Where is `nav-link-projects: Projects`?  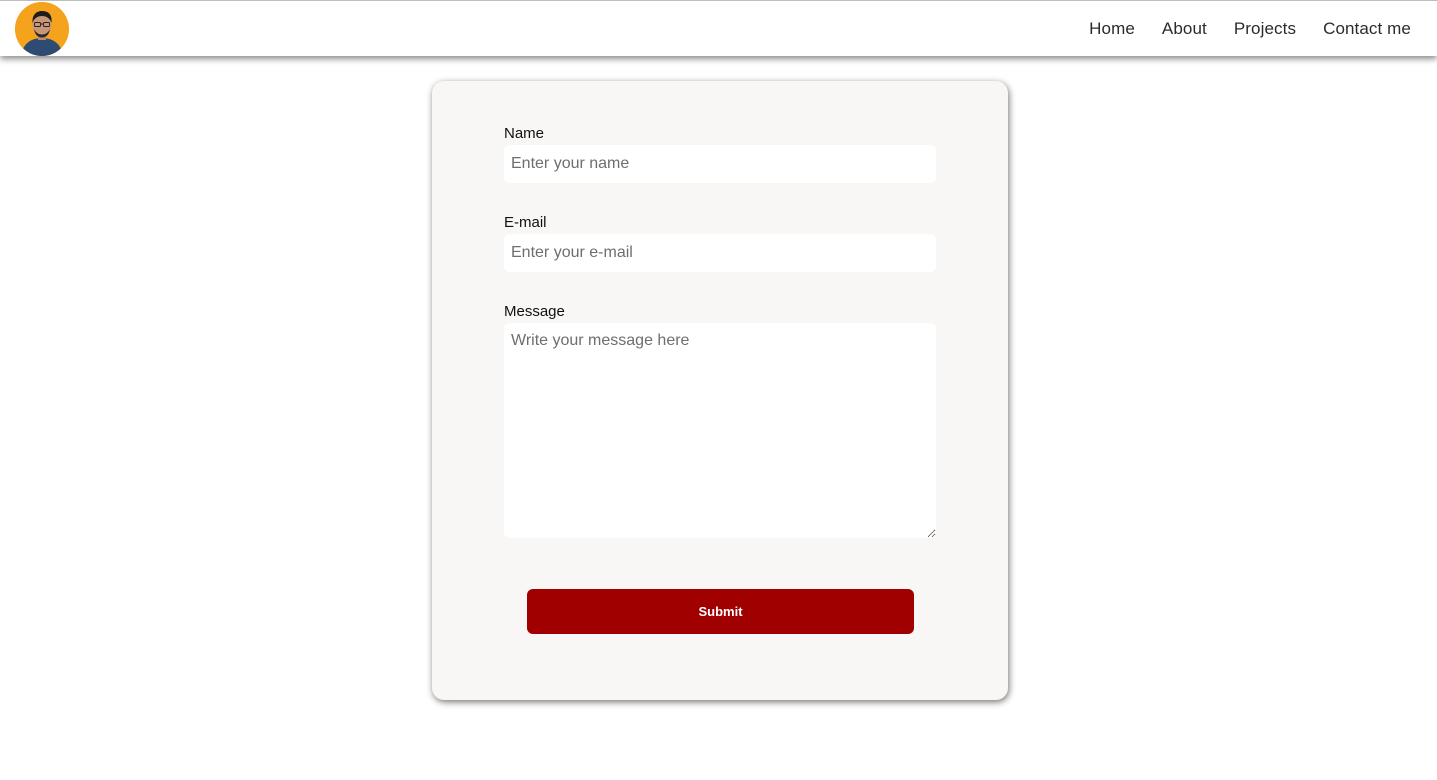 nav-link-projects: Projects is located at coordinates (1265, 29).